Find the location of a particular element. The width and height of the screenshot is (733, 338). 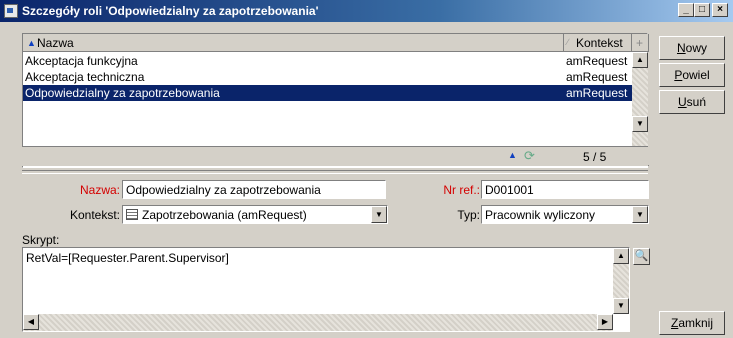

scroll-up-button: ▲ is located at coordinates (640, 60).